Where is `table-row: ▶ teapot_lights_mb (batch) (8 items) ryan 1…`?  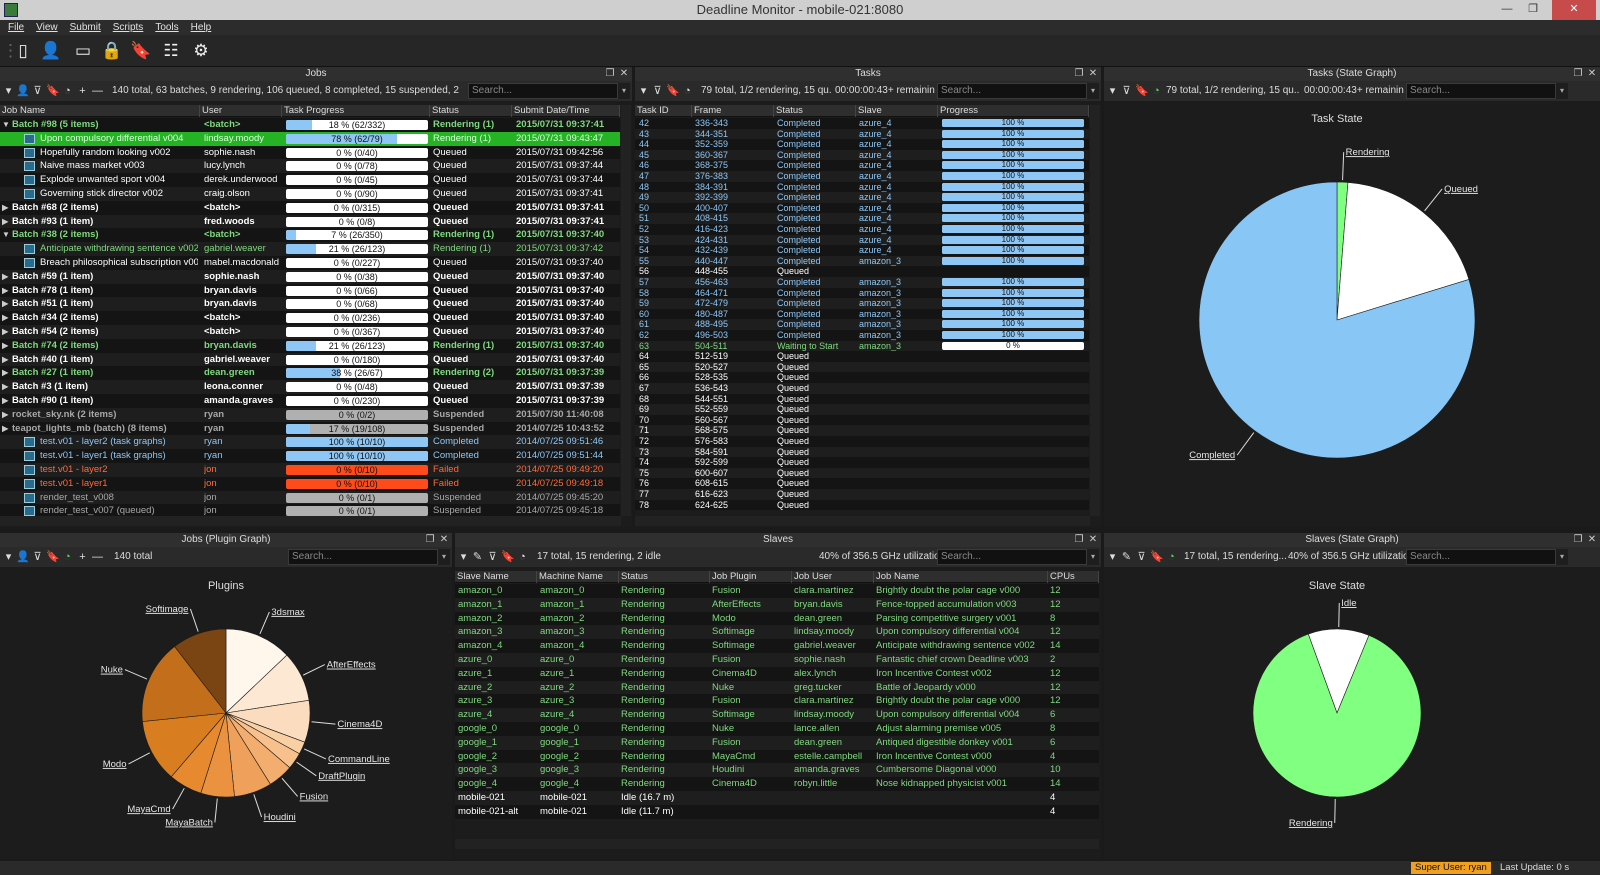
table-row: ▶ teapot_lights_mb (batch) (8 items) ryan 1… is located at coordinates (310, 428).